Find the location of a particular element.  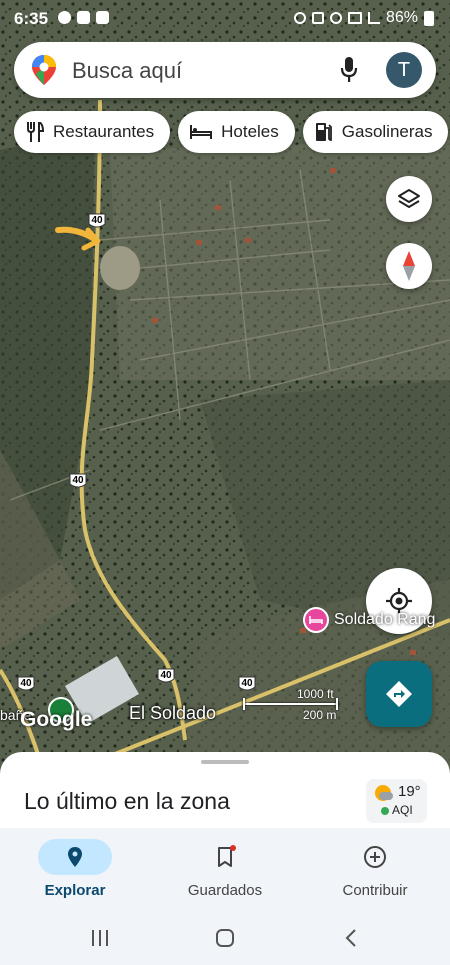

directions-icon is located at coordinates (399, 694).